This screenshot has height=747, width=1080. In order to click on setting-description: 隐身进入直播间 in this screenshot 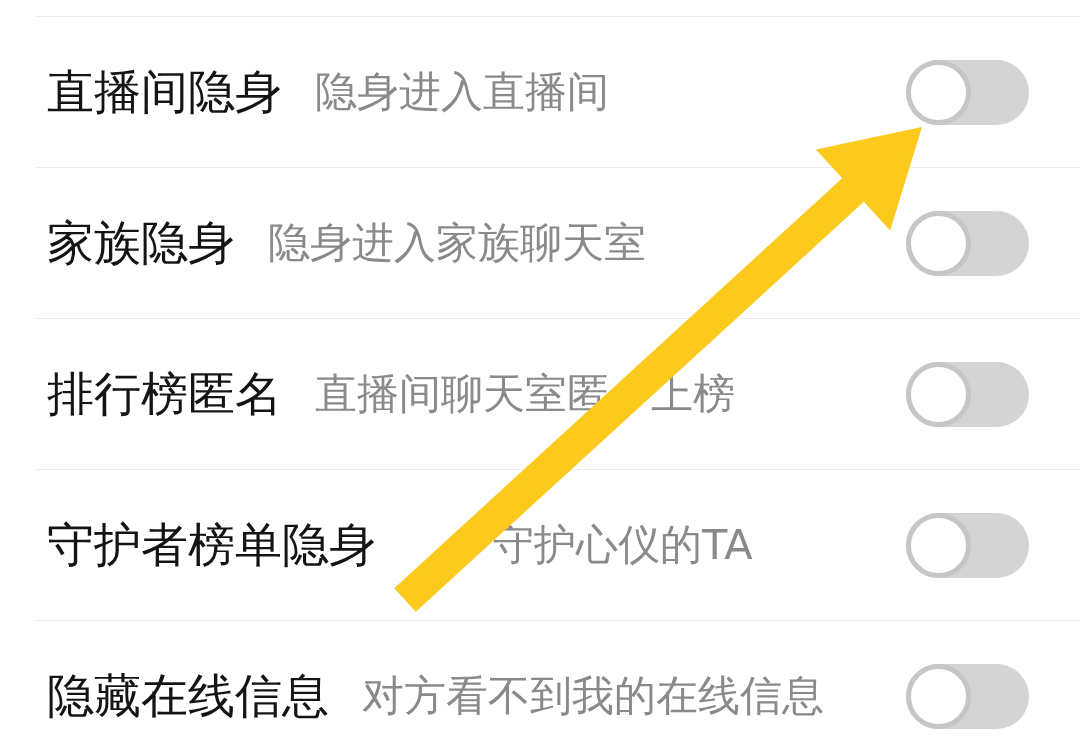, I will do `click(462, 92)`.